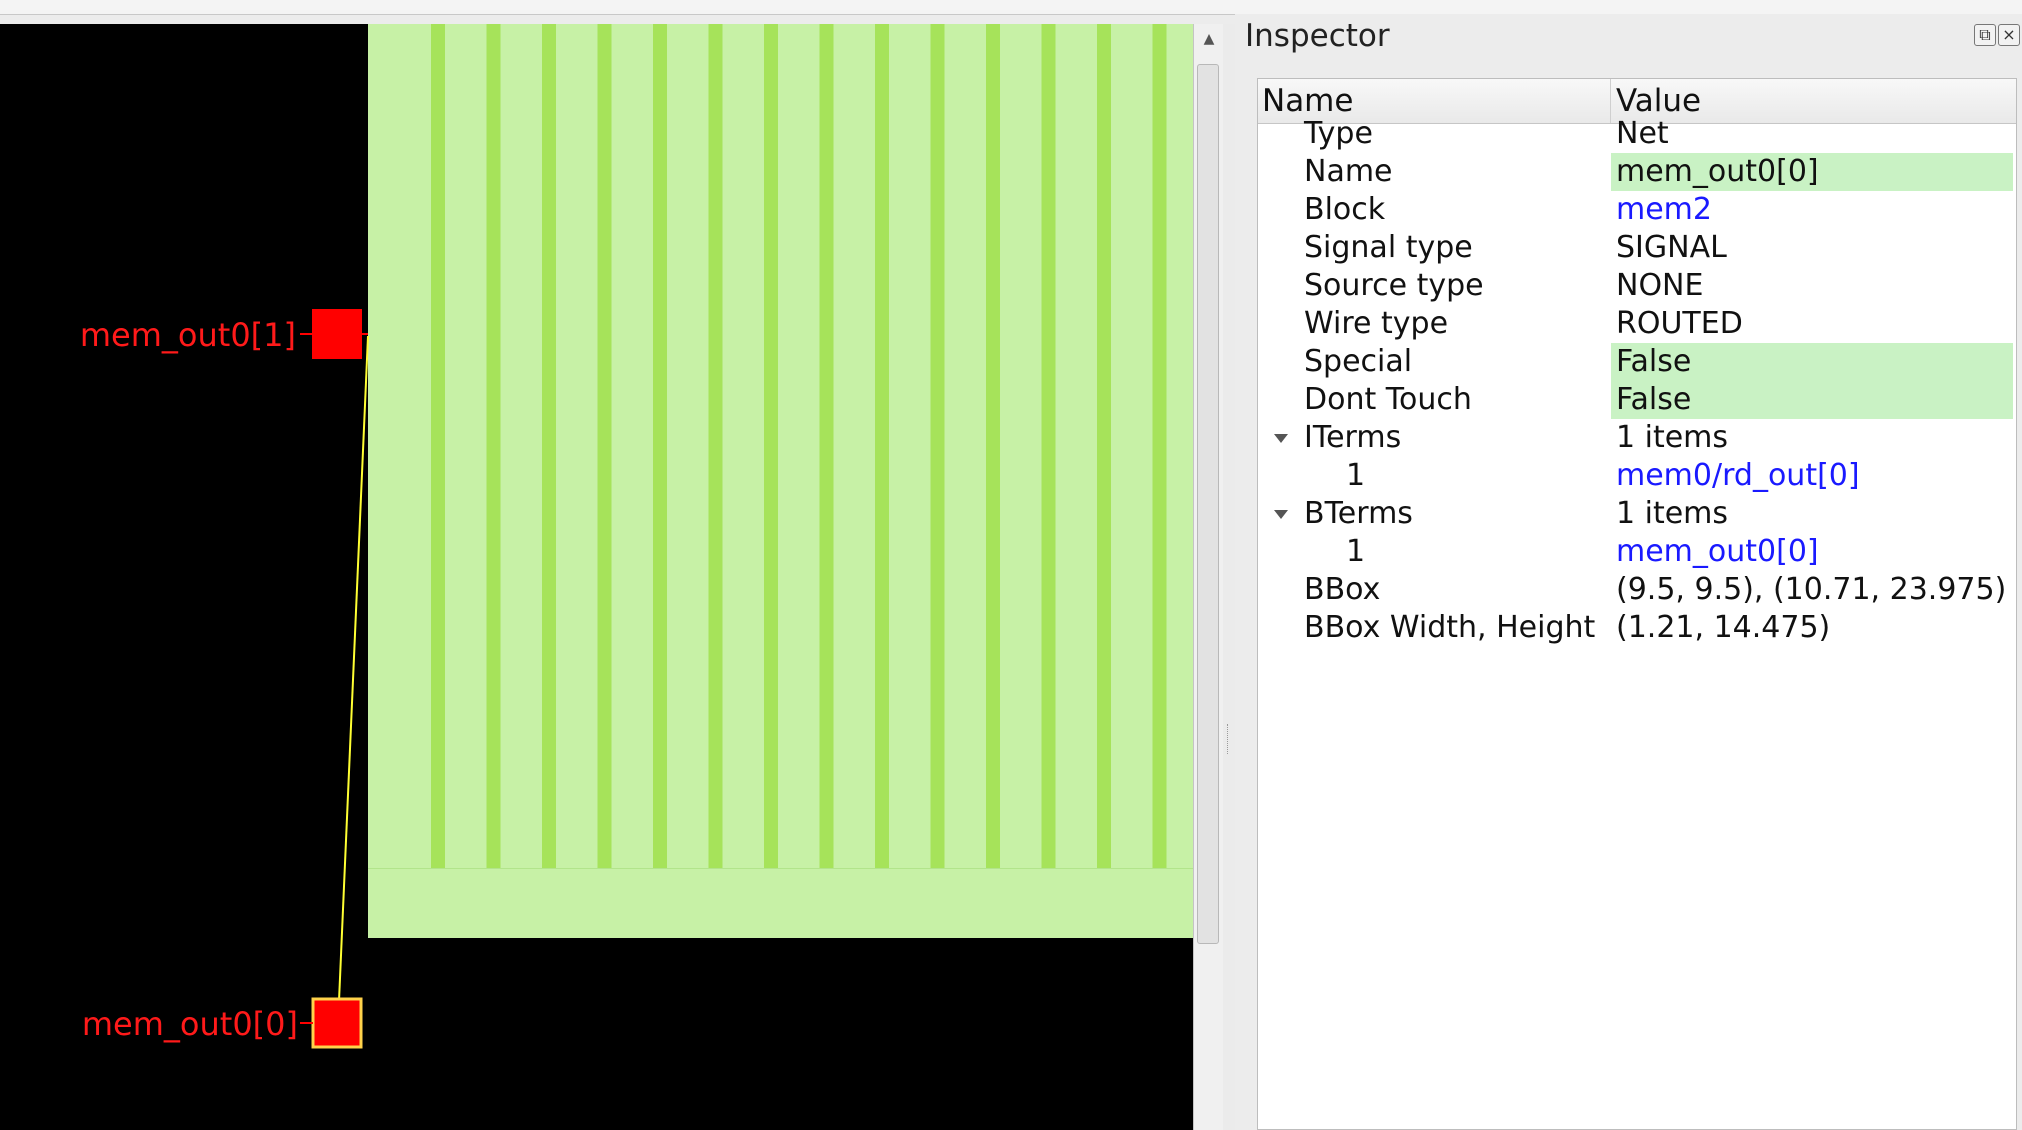 The height and width of the screenshot is (1130, 2022). What do you see at coordinates (1376, 323) in the screenshot?
I see `property-name: Wire type` at bounding box center [1376, 323].